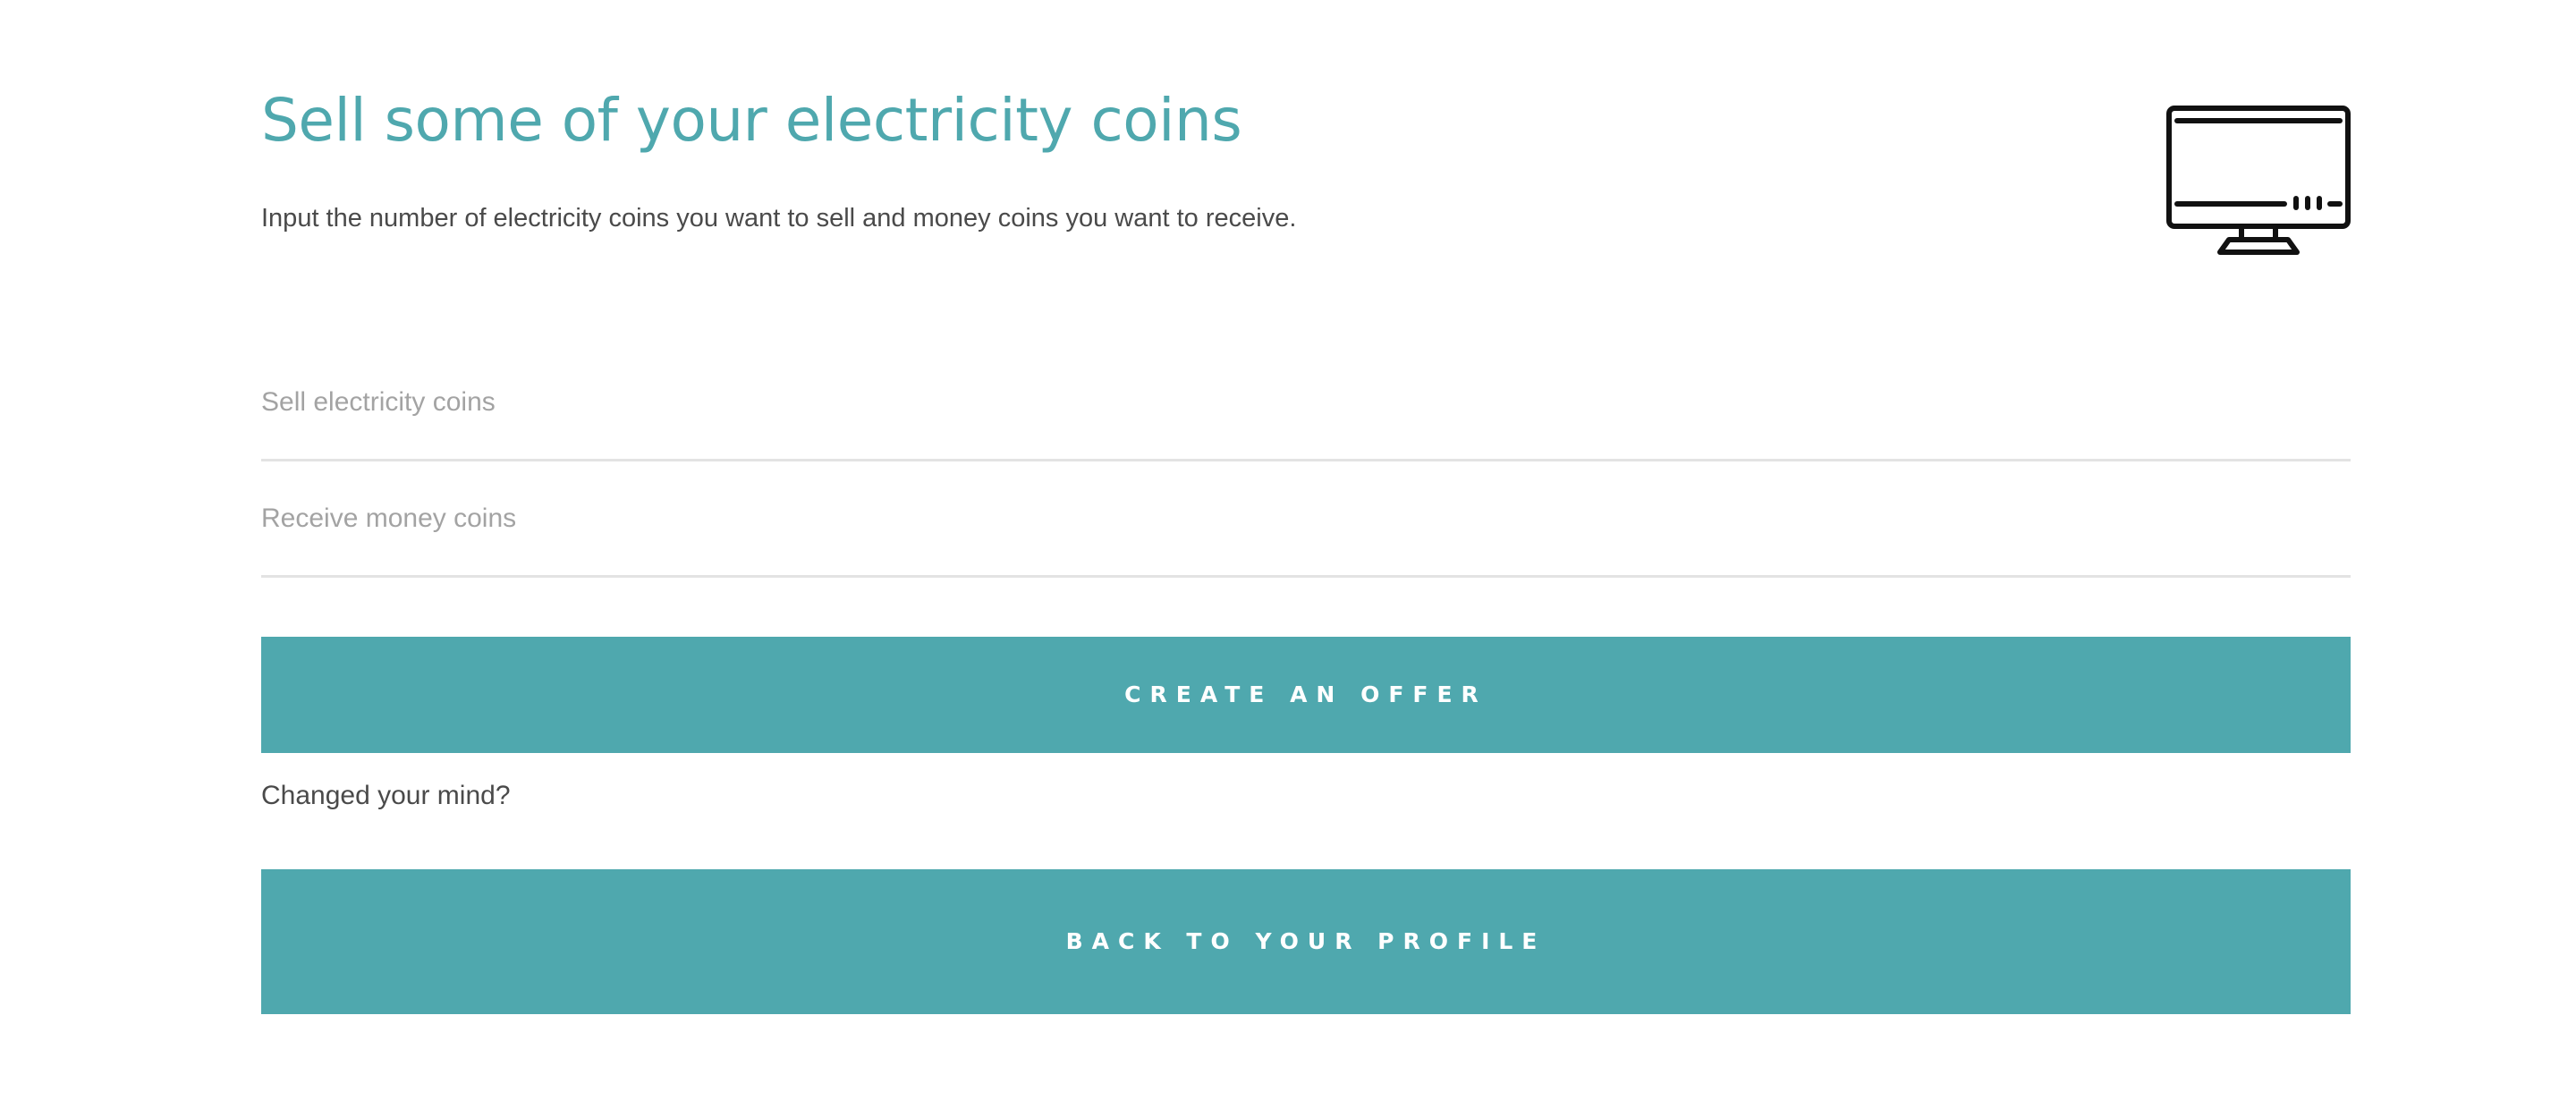 The width and height of the screenshot is (2576, 1100). What do you see at coordinates (1306, 941) in the screenshot?
I see `back-to-profile-button: BACK TO YOUR PROFILE` at bounding box center [1306, 941].